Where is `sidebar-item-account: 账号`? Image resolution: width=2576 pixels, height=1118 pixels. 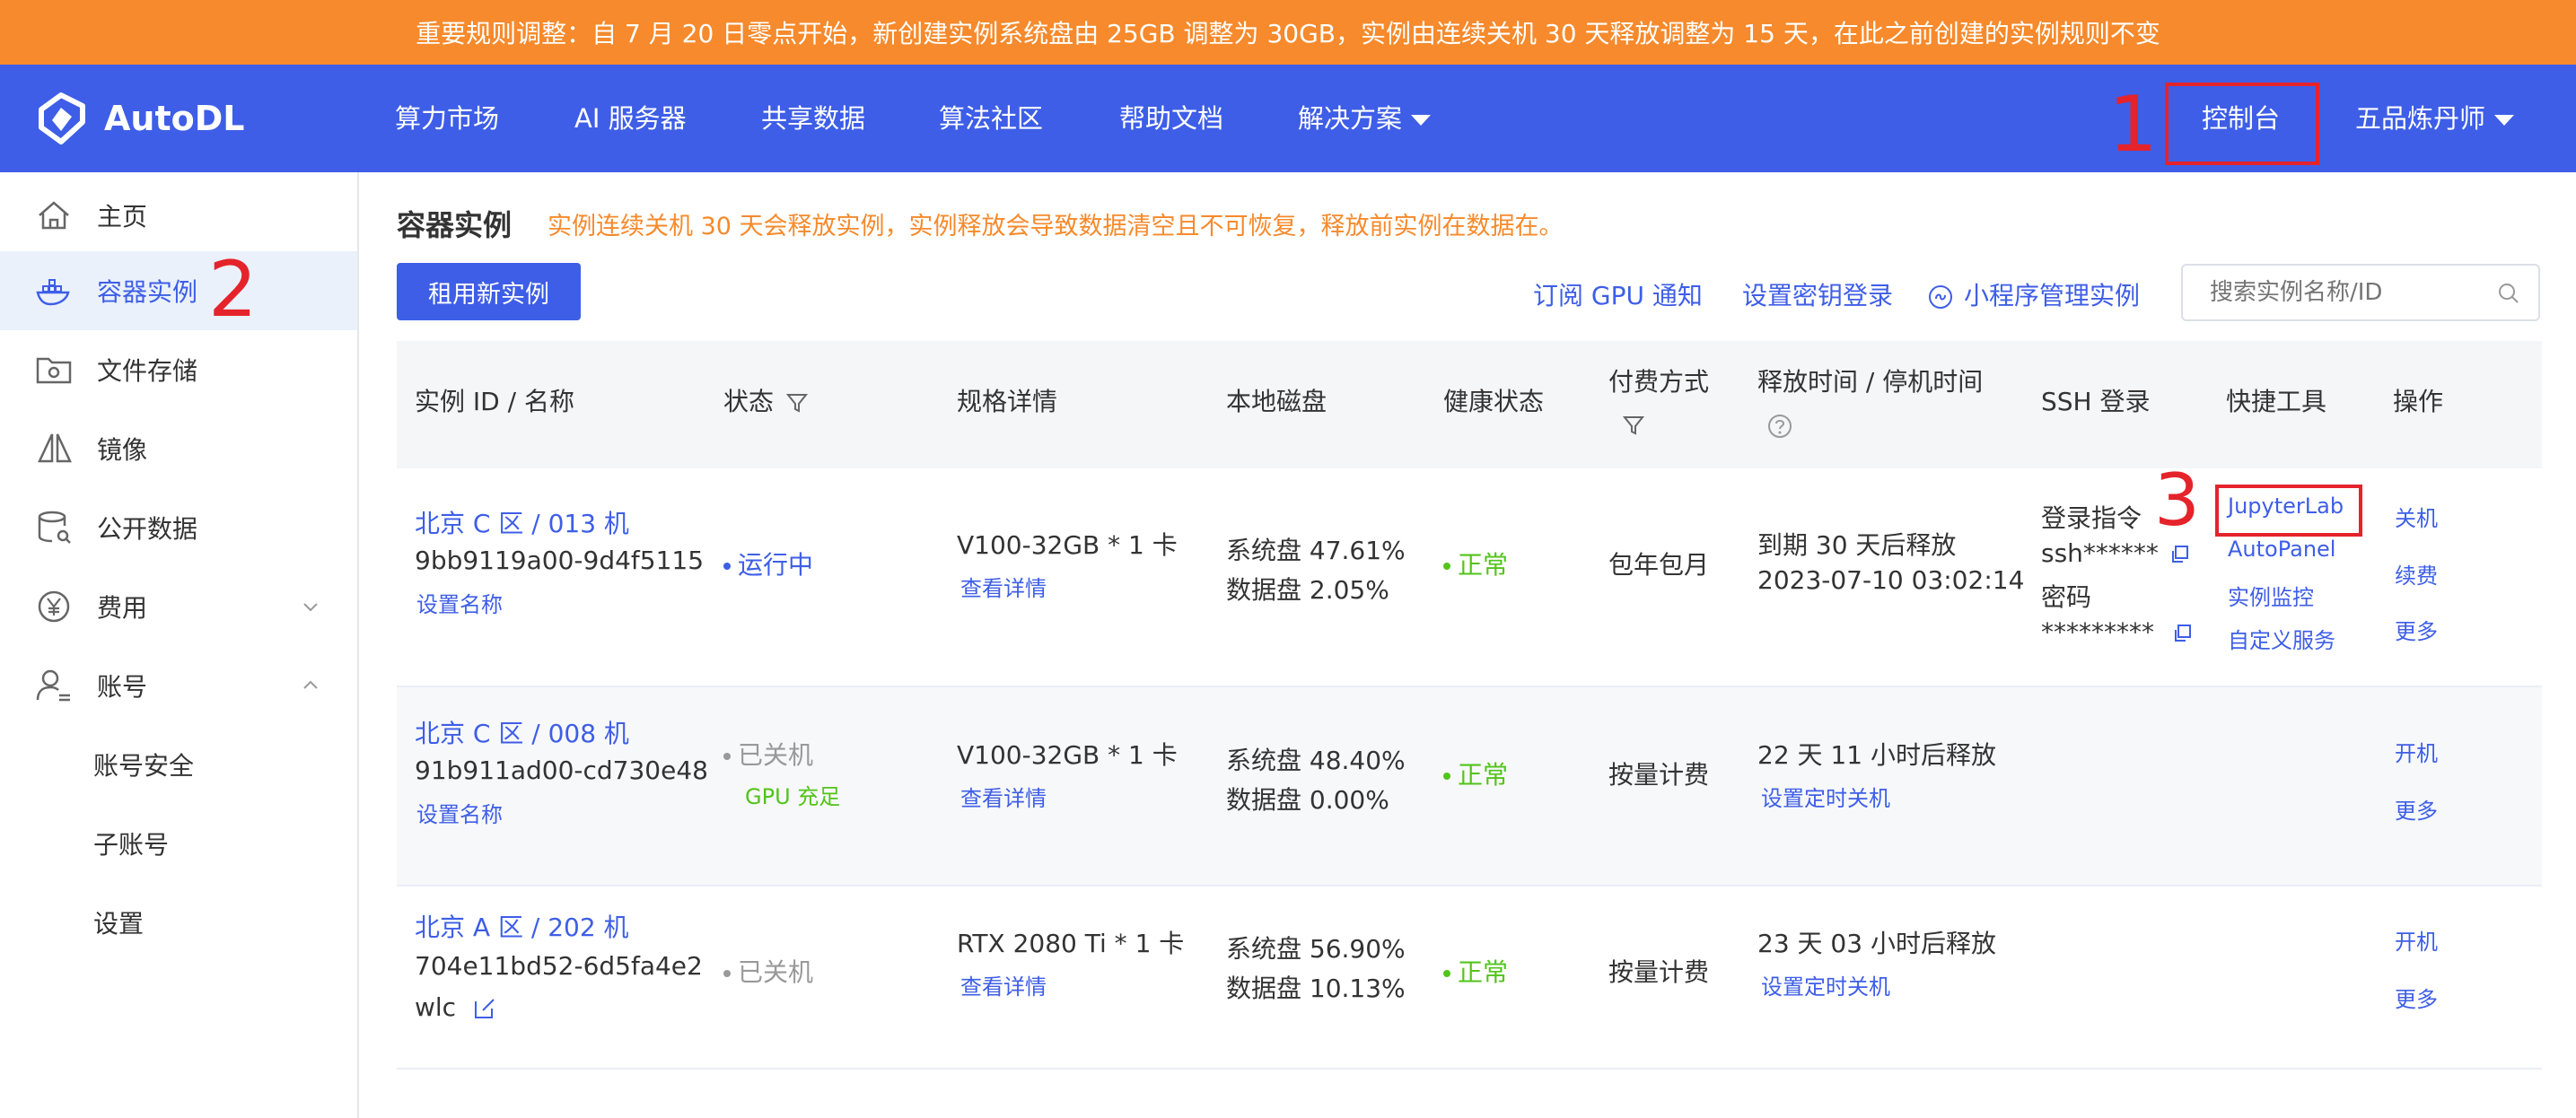
sidebar-item-account: 账号 is located at coordinates (178, 686).